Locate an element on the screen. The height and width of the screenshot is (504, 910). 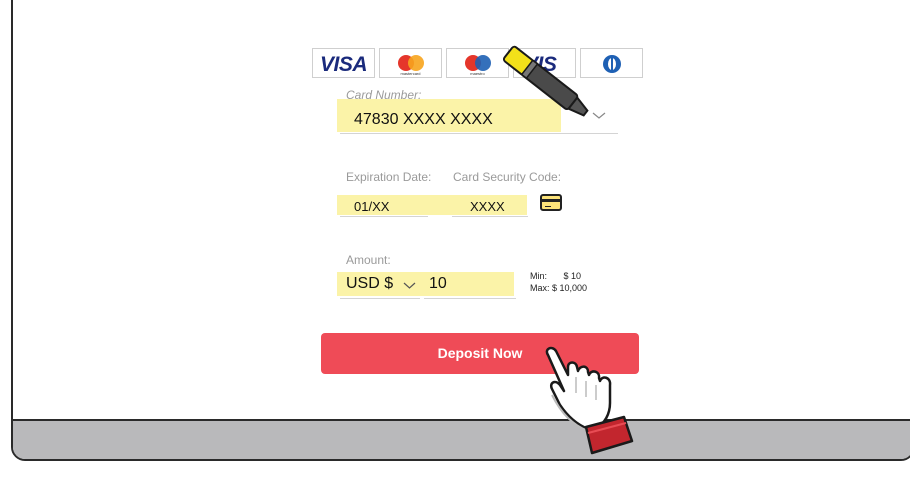
amount-min-label: Min: is located at coordinates (539, 276).